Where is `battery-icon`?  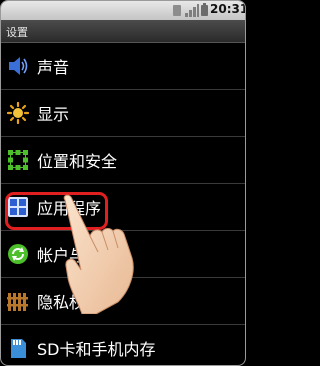
battery-icon is located at coordinates (204, 9).